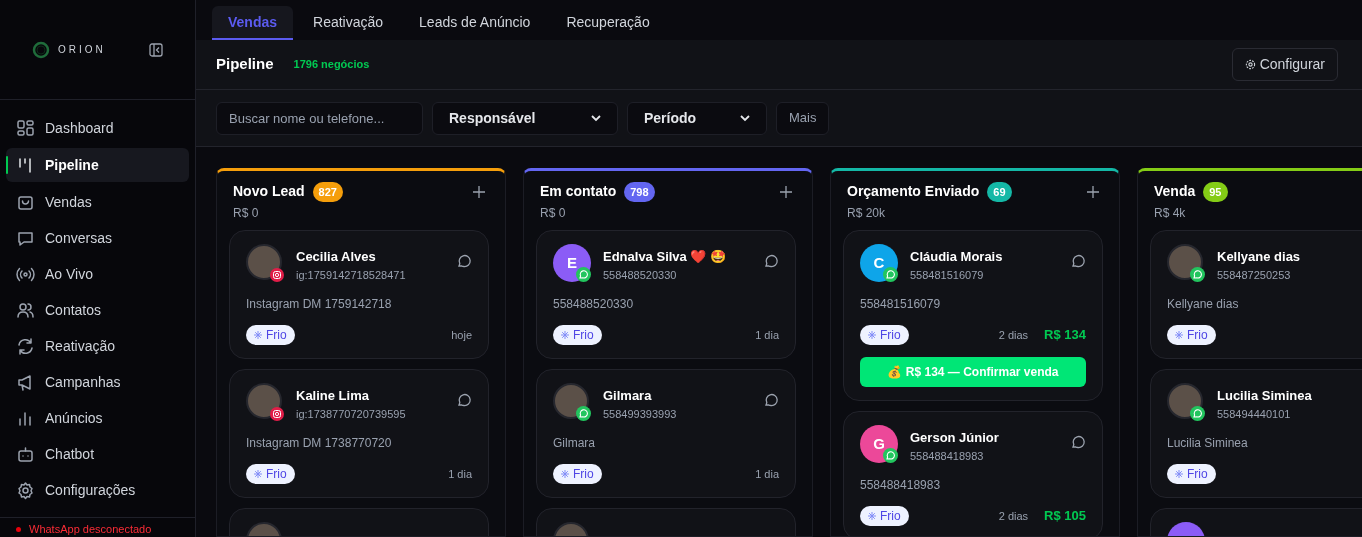  I want to click on sidebar-item: Contatos, so click(97, 310).